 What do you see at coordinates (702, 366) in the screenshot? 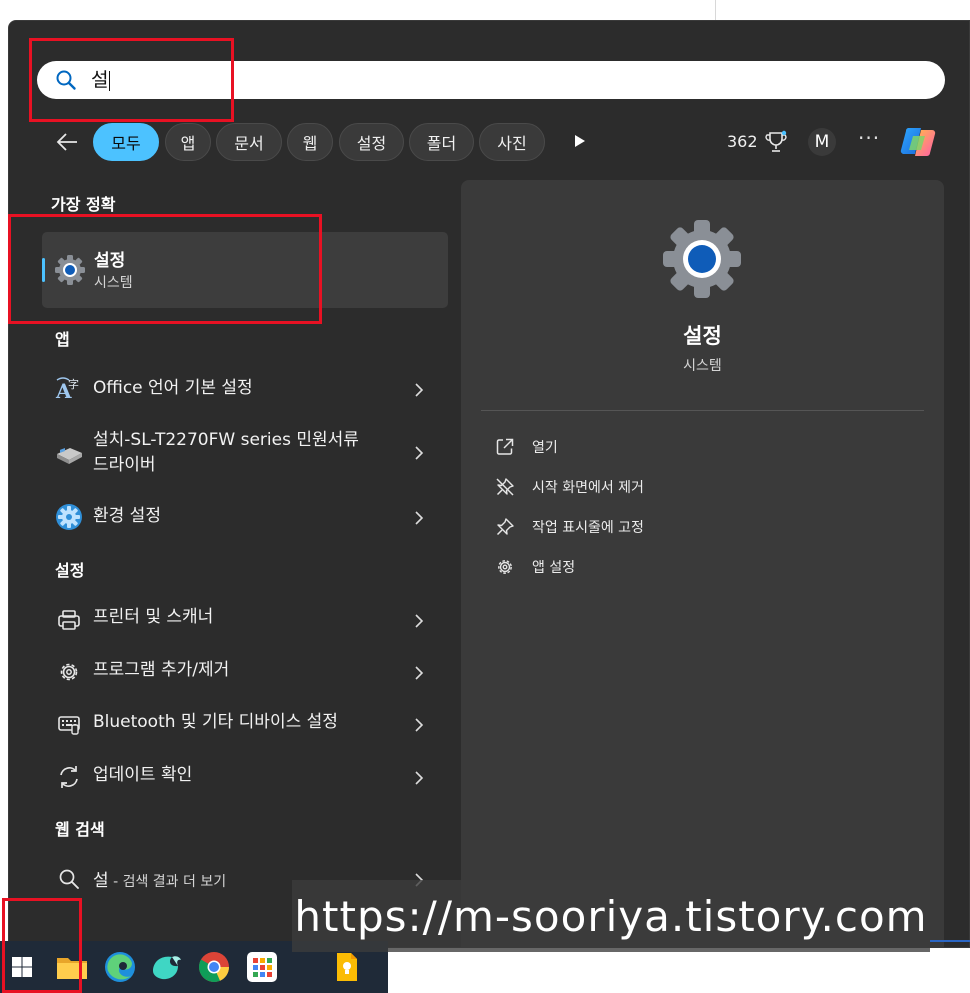
I see `detail-subtitle: 시스템` at bounding box center [702, 366].